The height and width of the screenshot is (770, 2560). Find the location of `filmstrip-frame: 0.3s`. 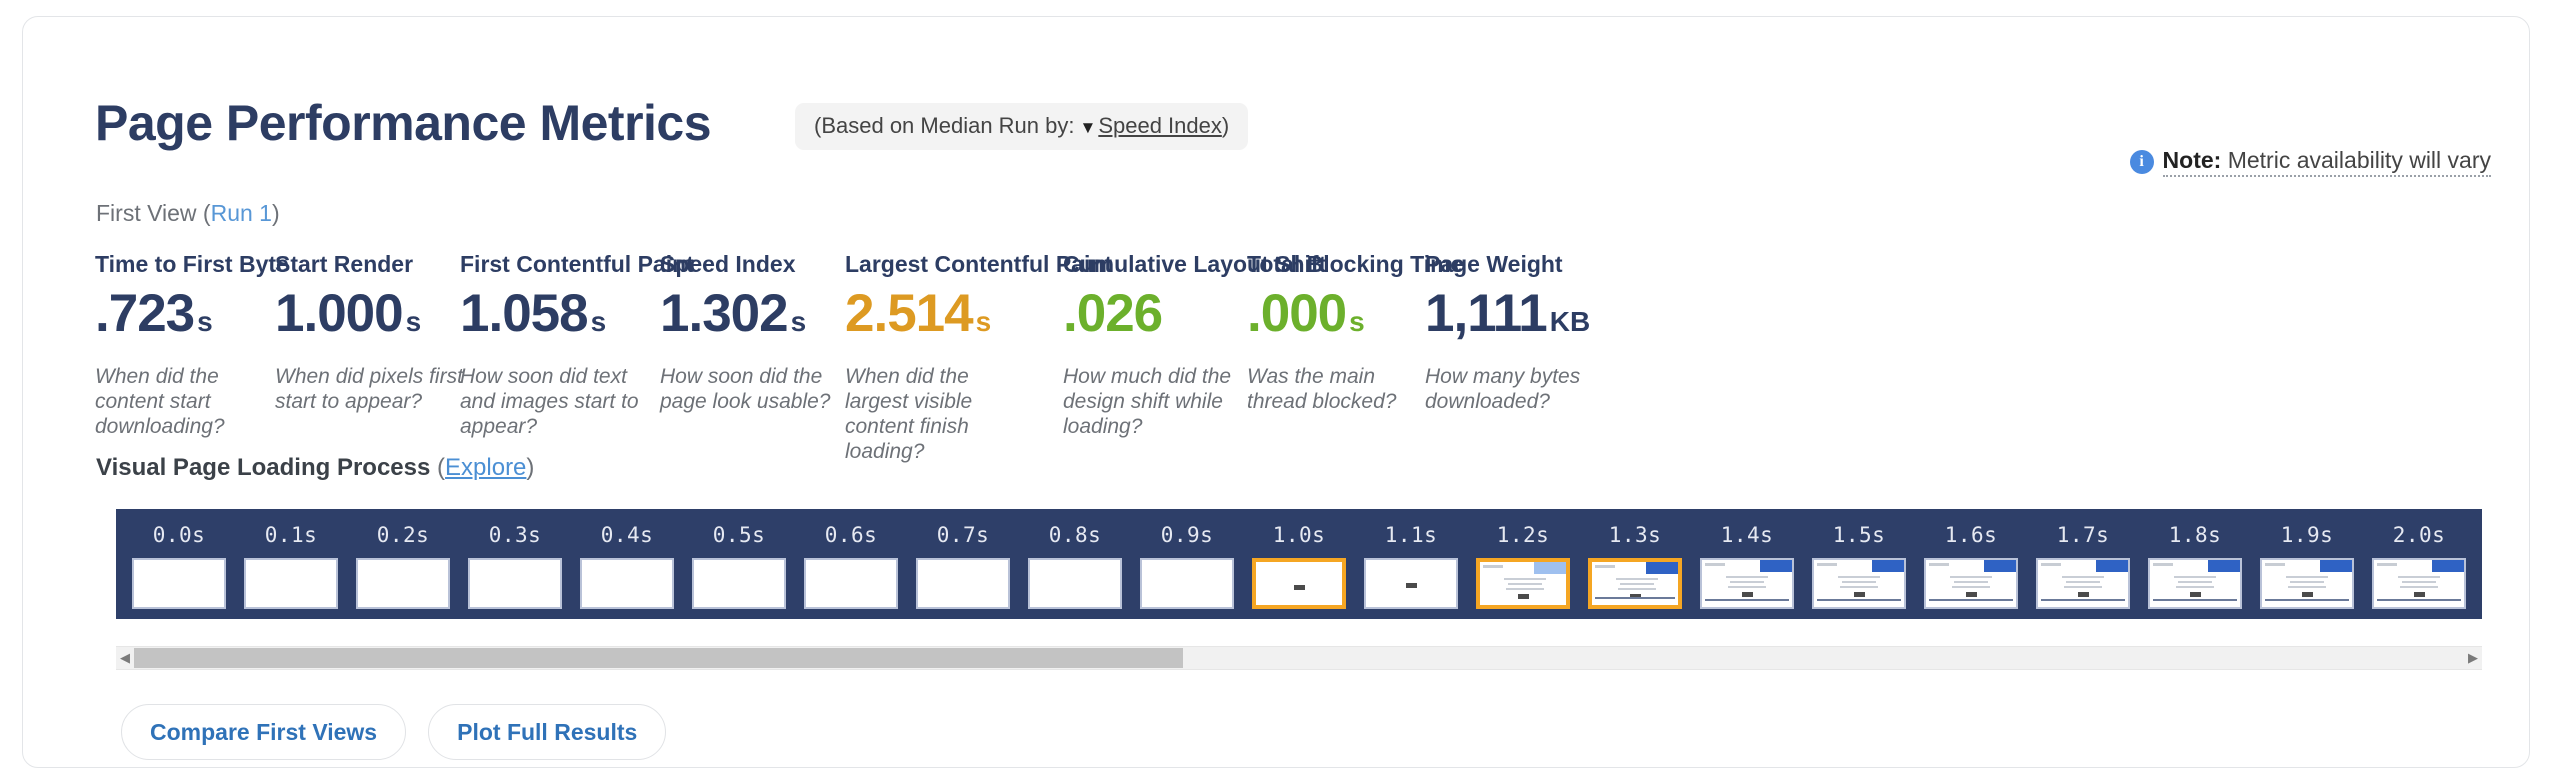

filmstrip-frame: 0.3s is located at coordinates (515, 559).